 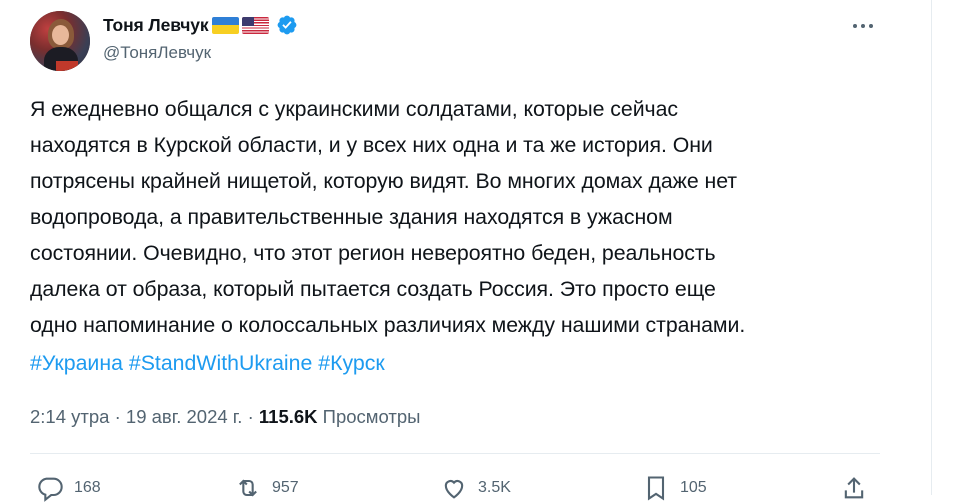 I want to click on share-icon, so click(x=854, y=488).